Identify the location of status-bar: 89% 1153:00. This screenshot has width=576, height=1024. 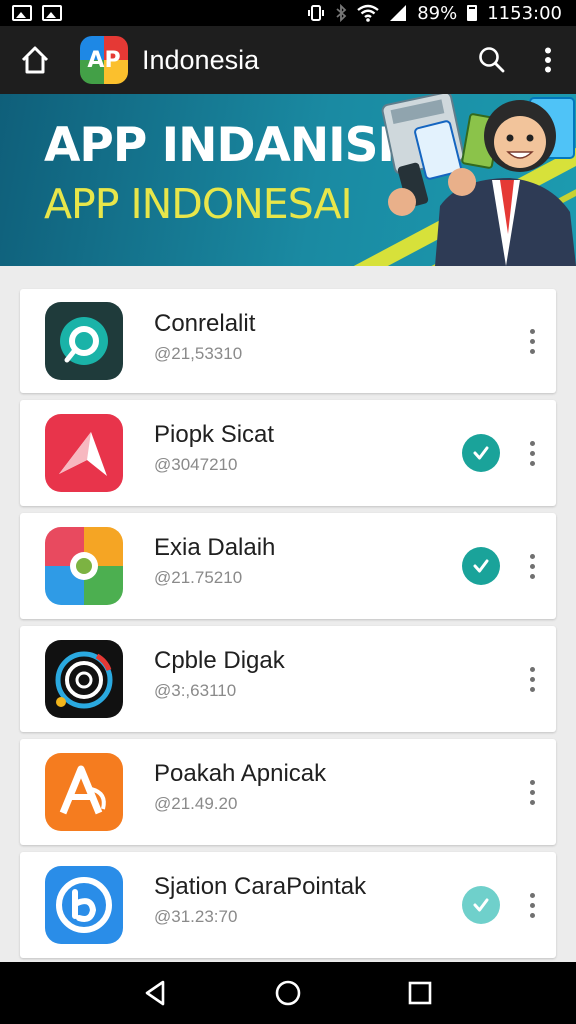
(288, 13).